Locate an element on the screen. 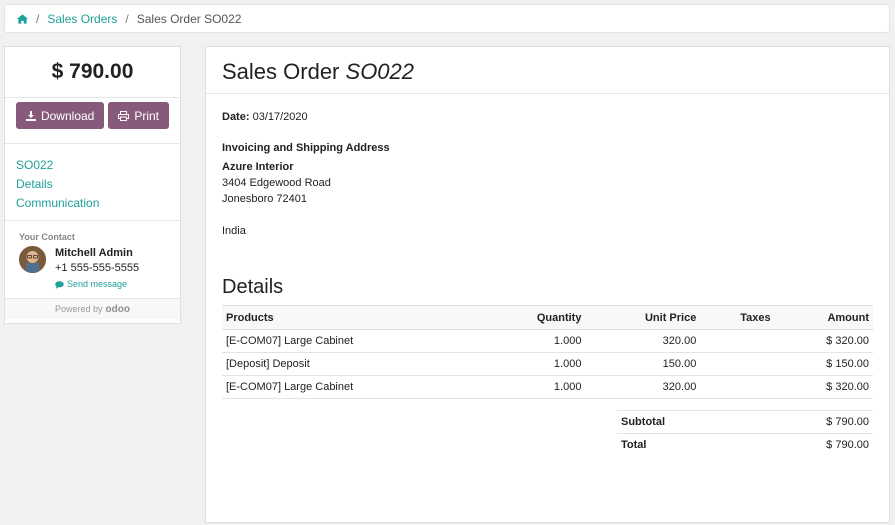  print-icon is located at coordinates (124, 115).